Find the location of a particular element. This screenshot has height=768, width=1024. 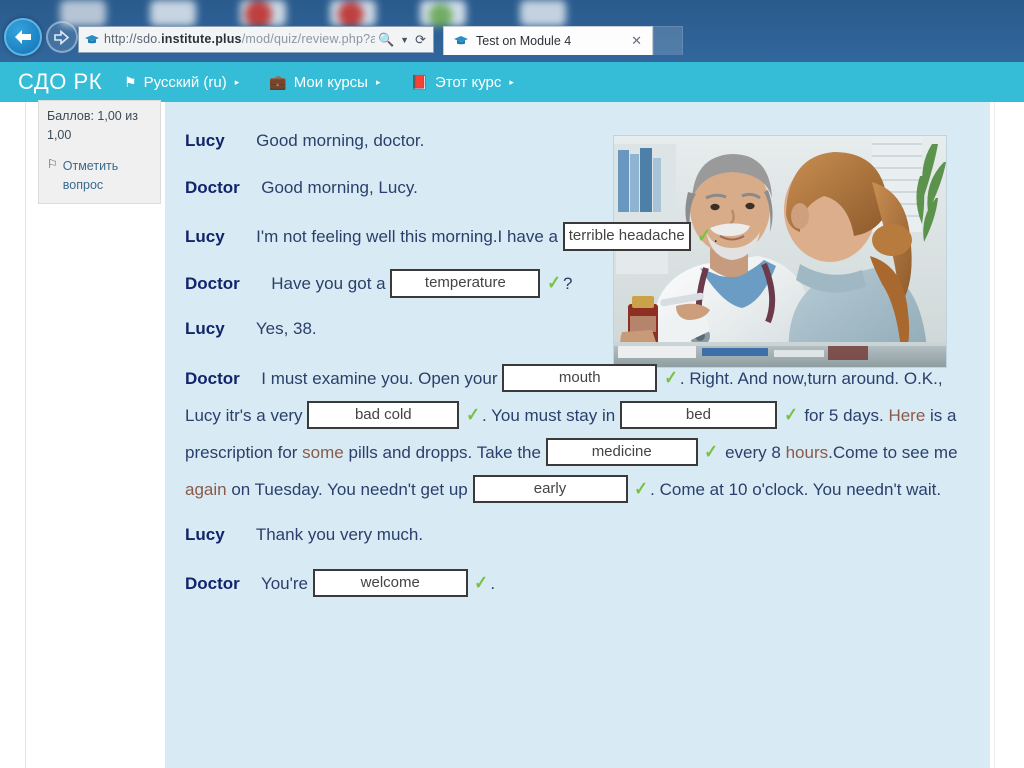

line-text: for 5 days. is located at coordinates (844, 415).